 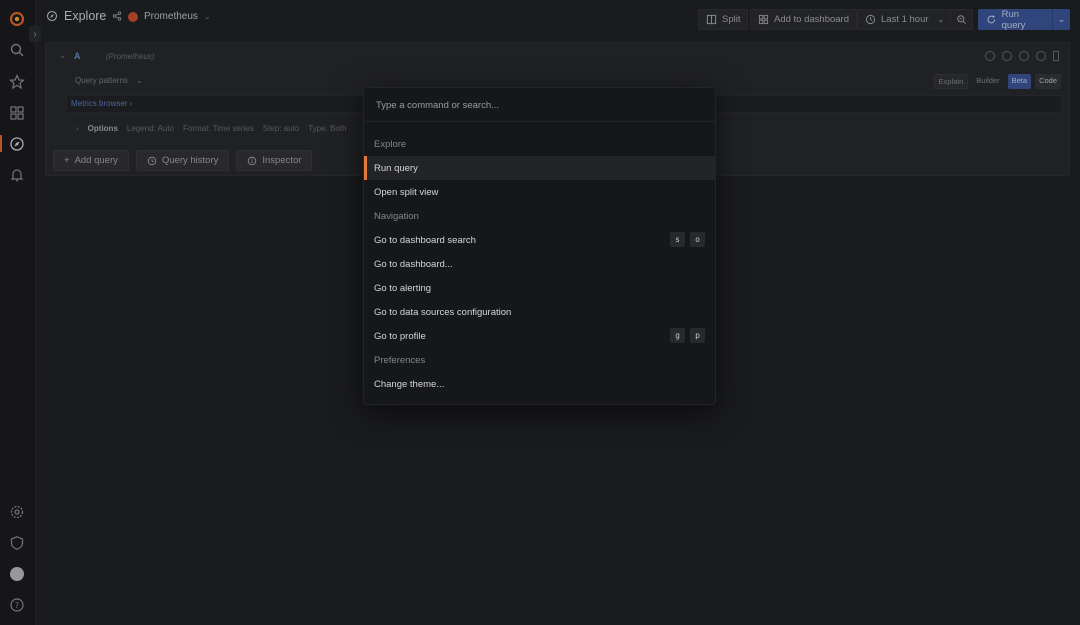 What do you see at coordinates (697, 239) in the screenshot?
I see `shortcut-key: o` at bounding box center [697, 239].